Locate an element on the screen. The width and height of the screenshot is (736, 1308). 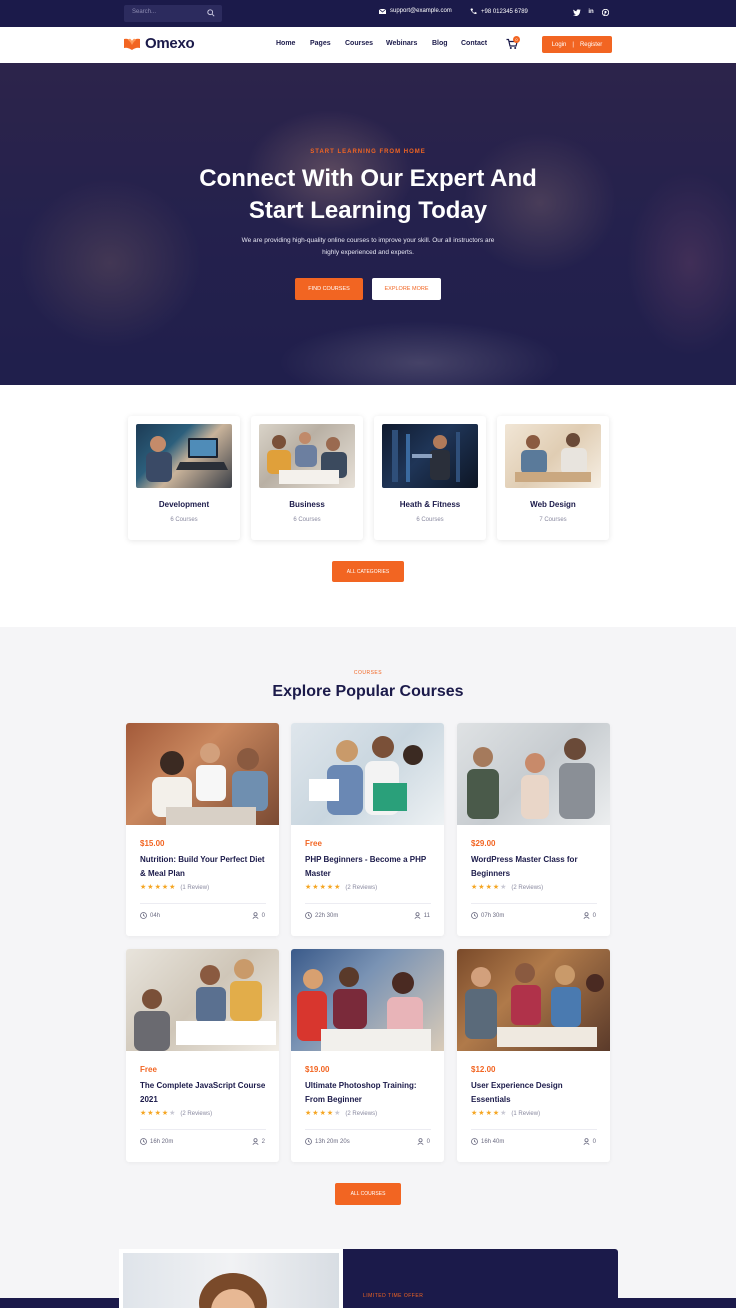
course-title: The Complete JavaScript Course 2021 is located at coordinates (204, 1093).